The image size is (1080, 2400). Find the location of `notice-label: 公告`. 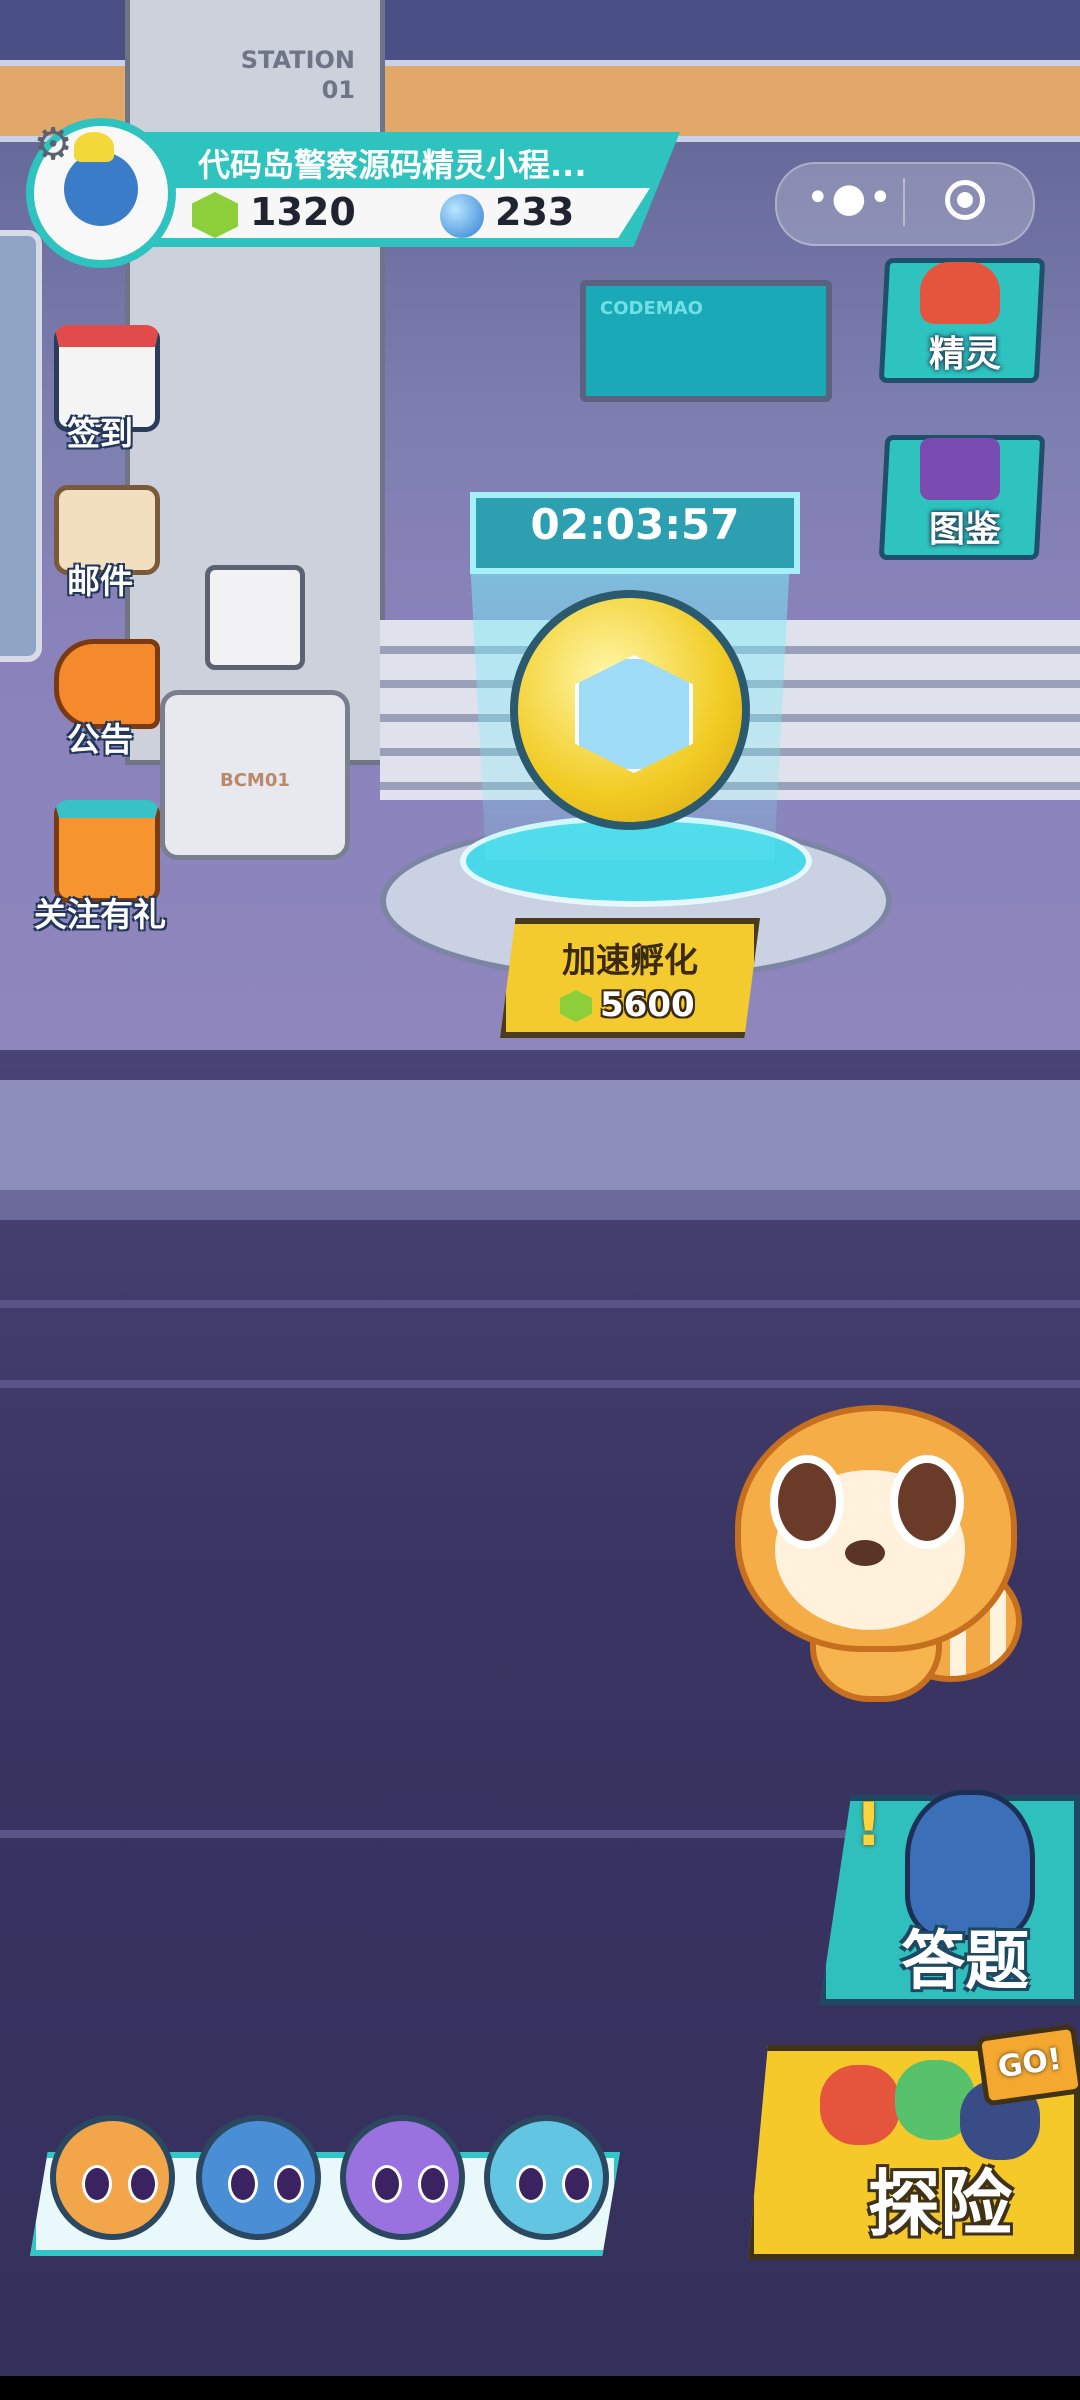

notice-label: 公告 is located at coordinates (100, 739).